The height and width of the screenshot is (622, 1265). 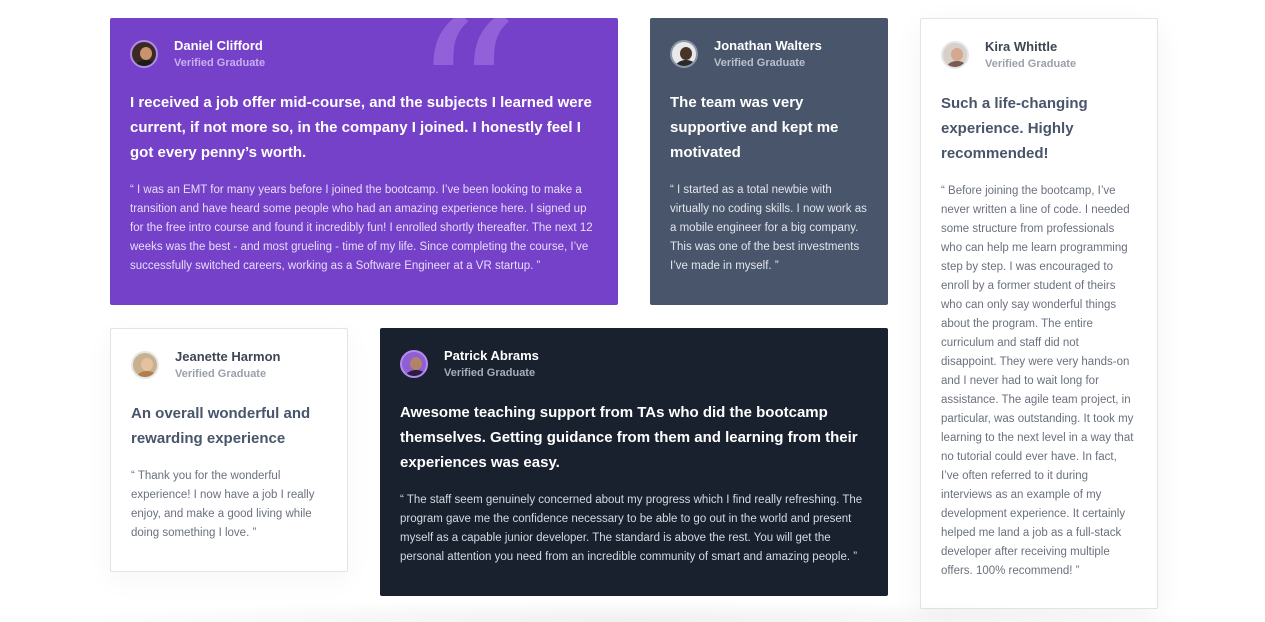 I want to click on author: Jeanette Harmon Verified Graduate, so click(x=229, y=365).